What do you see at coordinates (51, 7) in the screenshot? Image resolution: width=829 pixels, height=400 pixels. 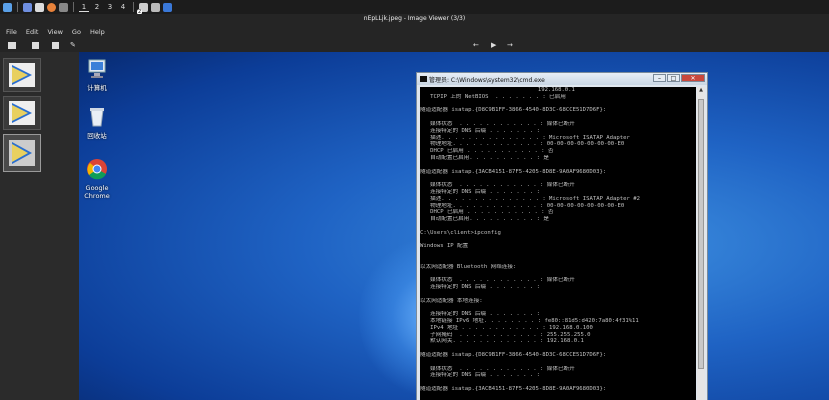 I see `firefox-icon` at bounding box center [51, 7].